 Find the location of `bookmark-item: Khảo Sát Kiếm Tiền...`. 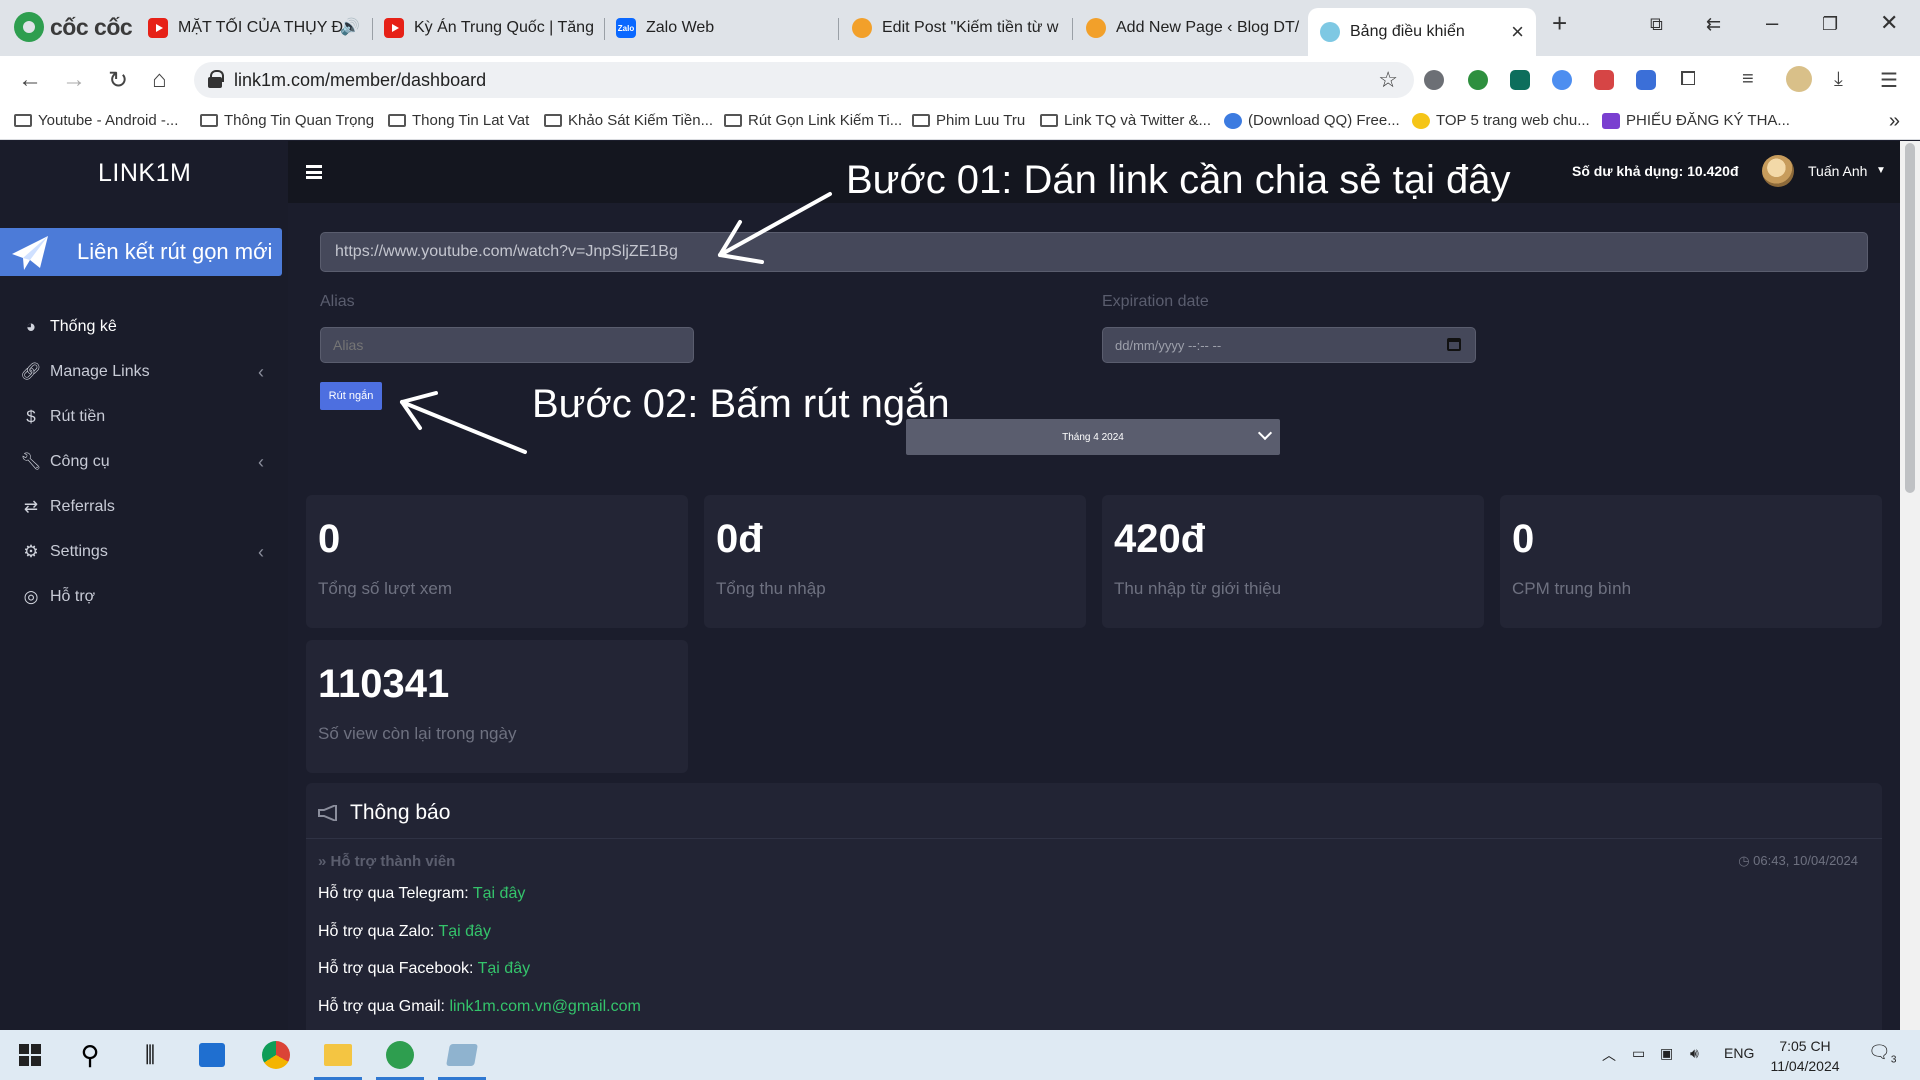

bookmark-item: Khảo Sát Kiếm Tiền... is located at coordinates (628, 120).